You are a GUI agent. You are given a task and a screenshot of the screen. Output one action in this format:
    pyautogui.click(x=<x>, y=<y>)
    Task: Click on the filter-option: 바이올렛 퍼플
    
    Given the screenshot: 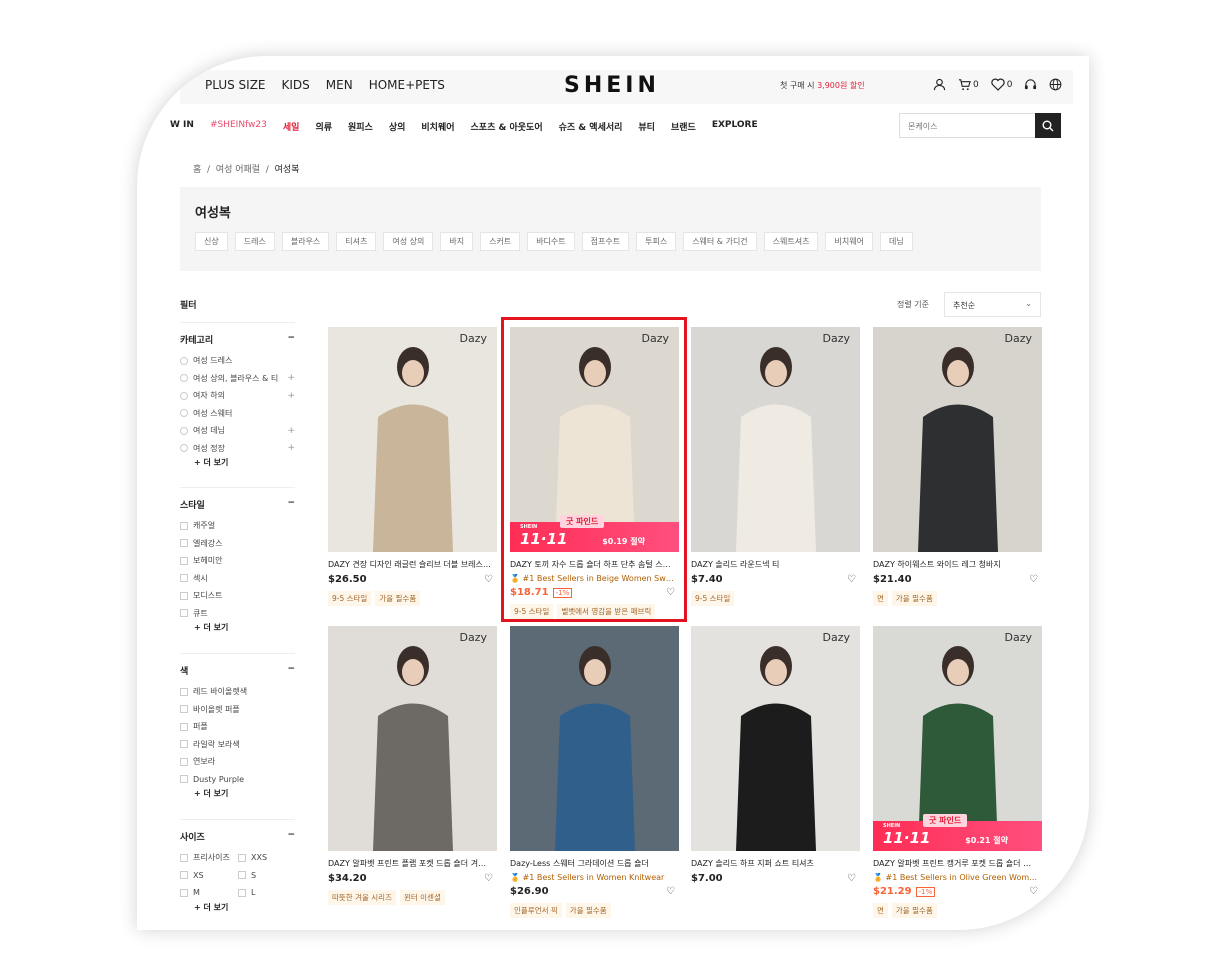 What is the action you would take?
    pyautogui.click(x=237, y=710)
    